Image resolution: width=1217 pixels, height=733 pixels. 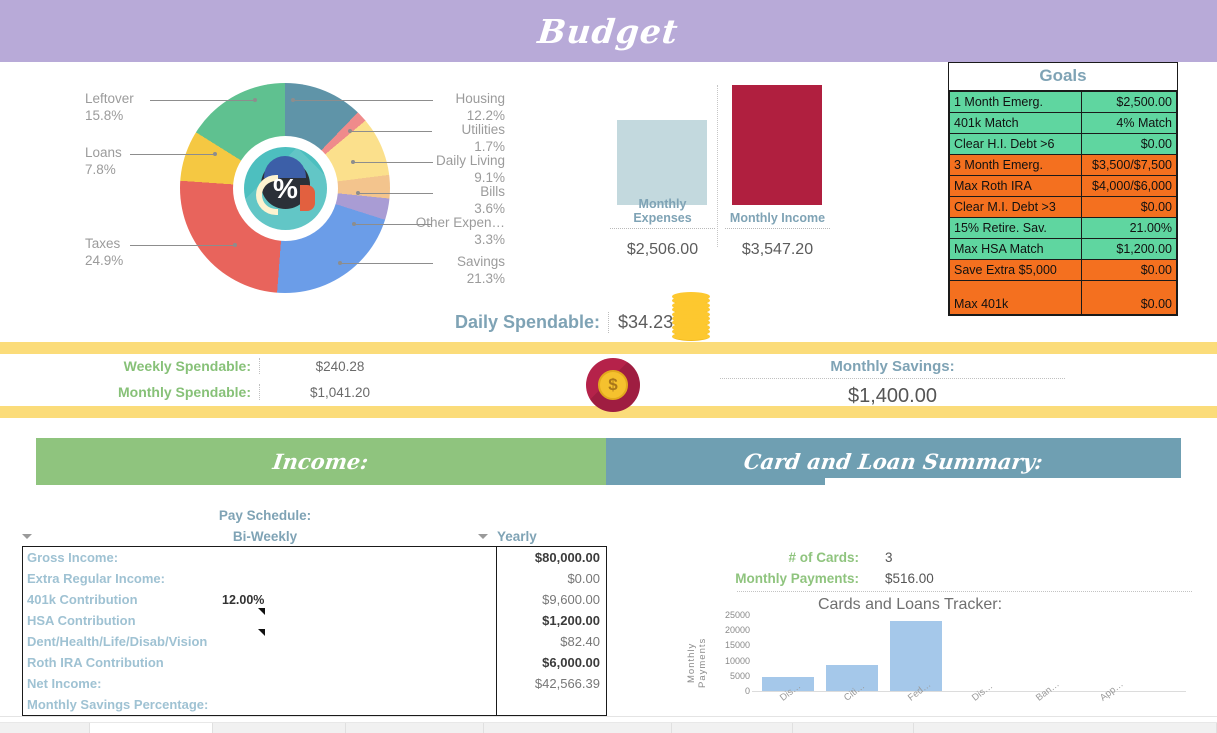 I want to click on num-cards-label: # of Cards:, so click(x=823, y=557).